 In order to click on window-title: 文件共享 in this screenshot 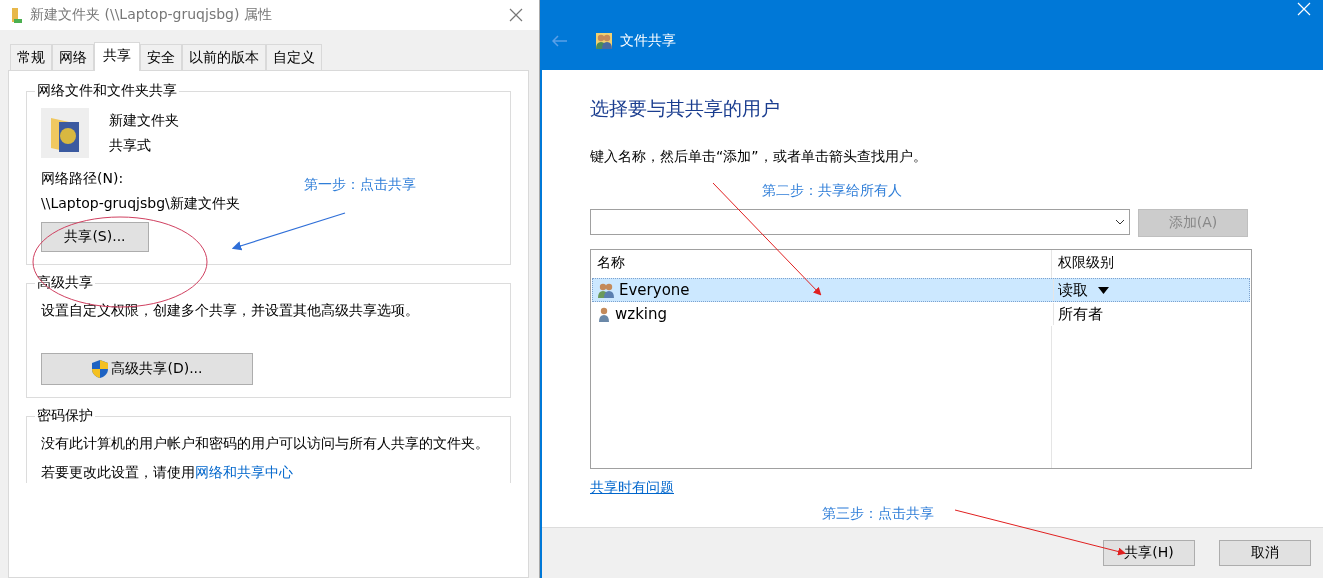, I will do `click(648, 41)`.